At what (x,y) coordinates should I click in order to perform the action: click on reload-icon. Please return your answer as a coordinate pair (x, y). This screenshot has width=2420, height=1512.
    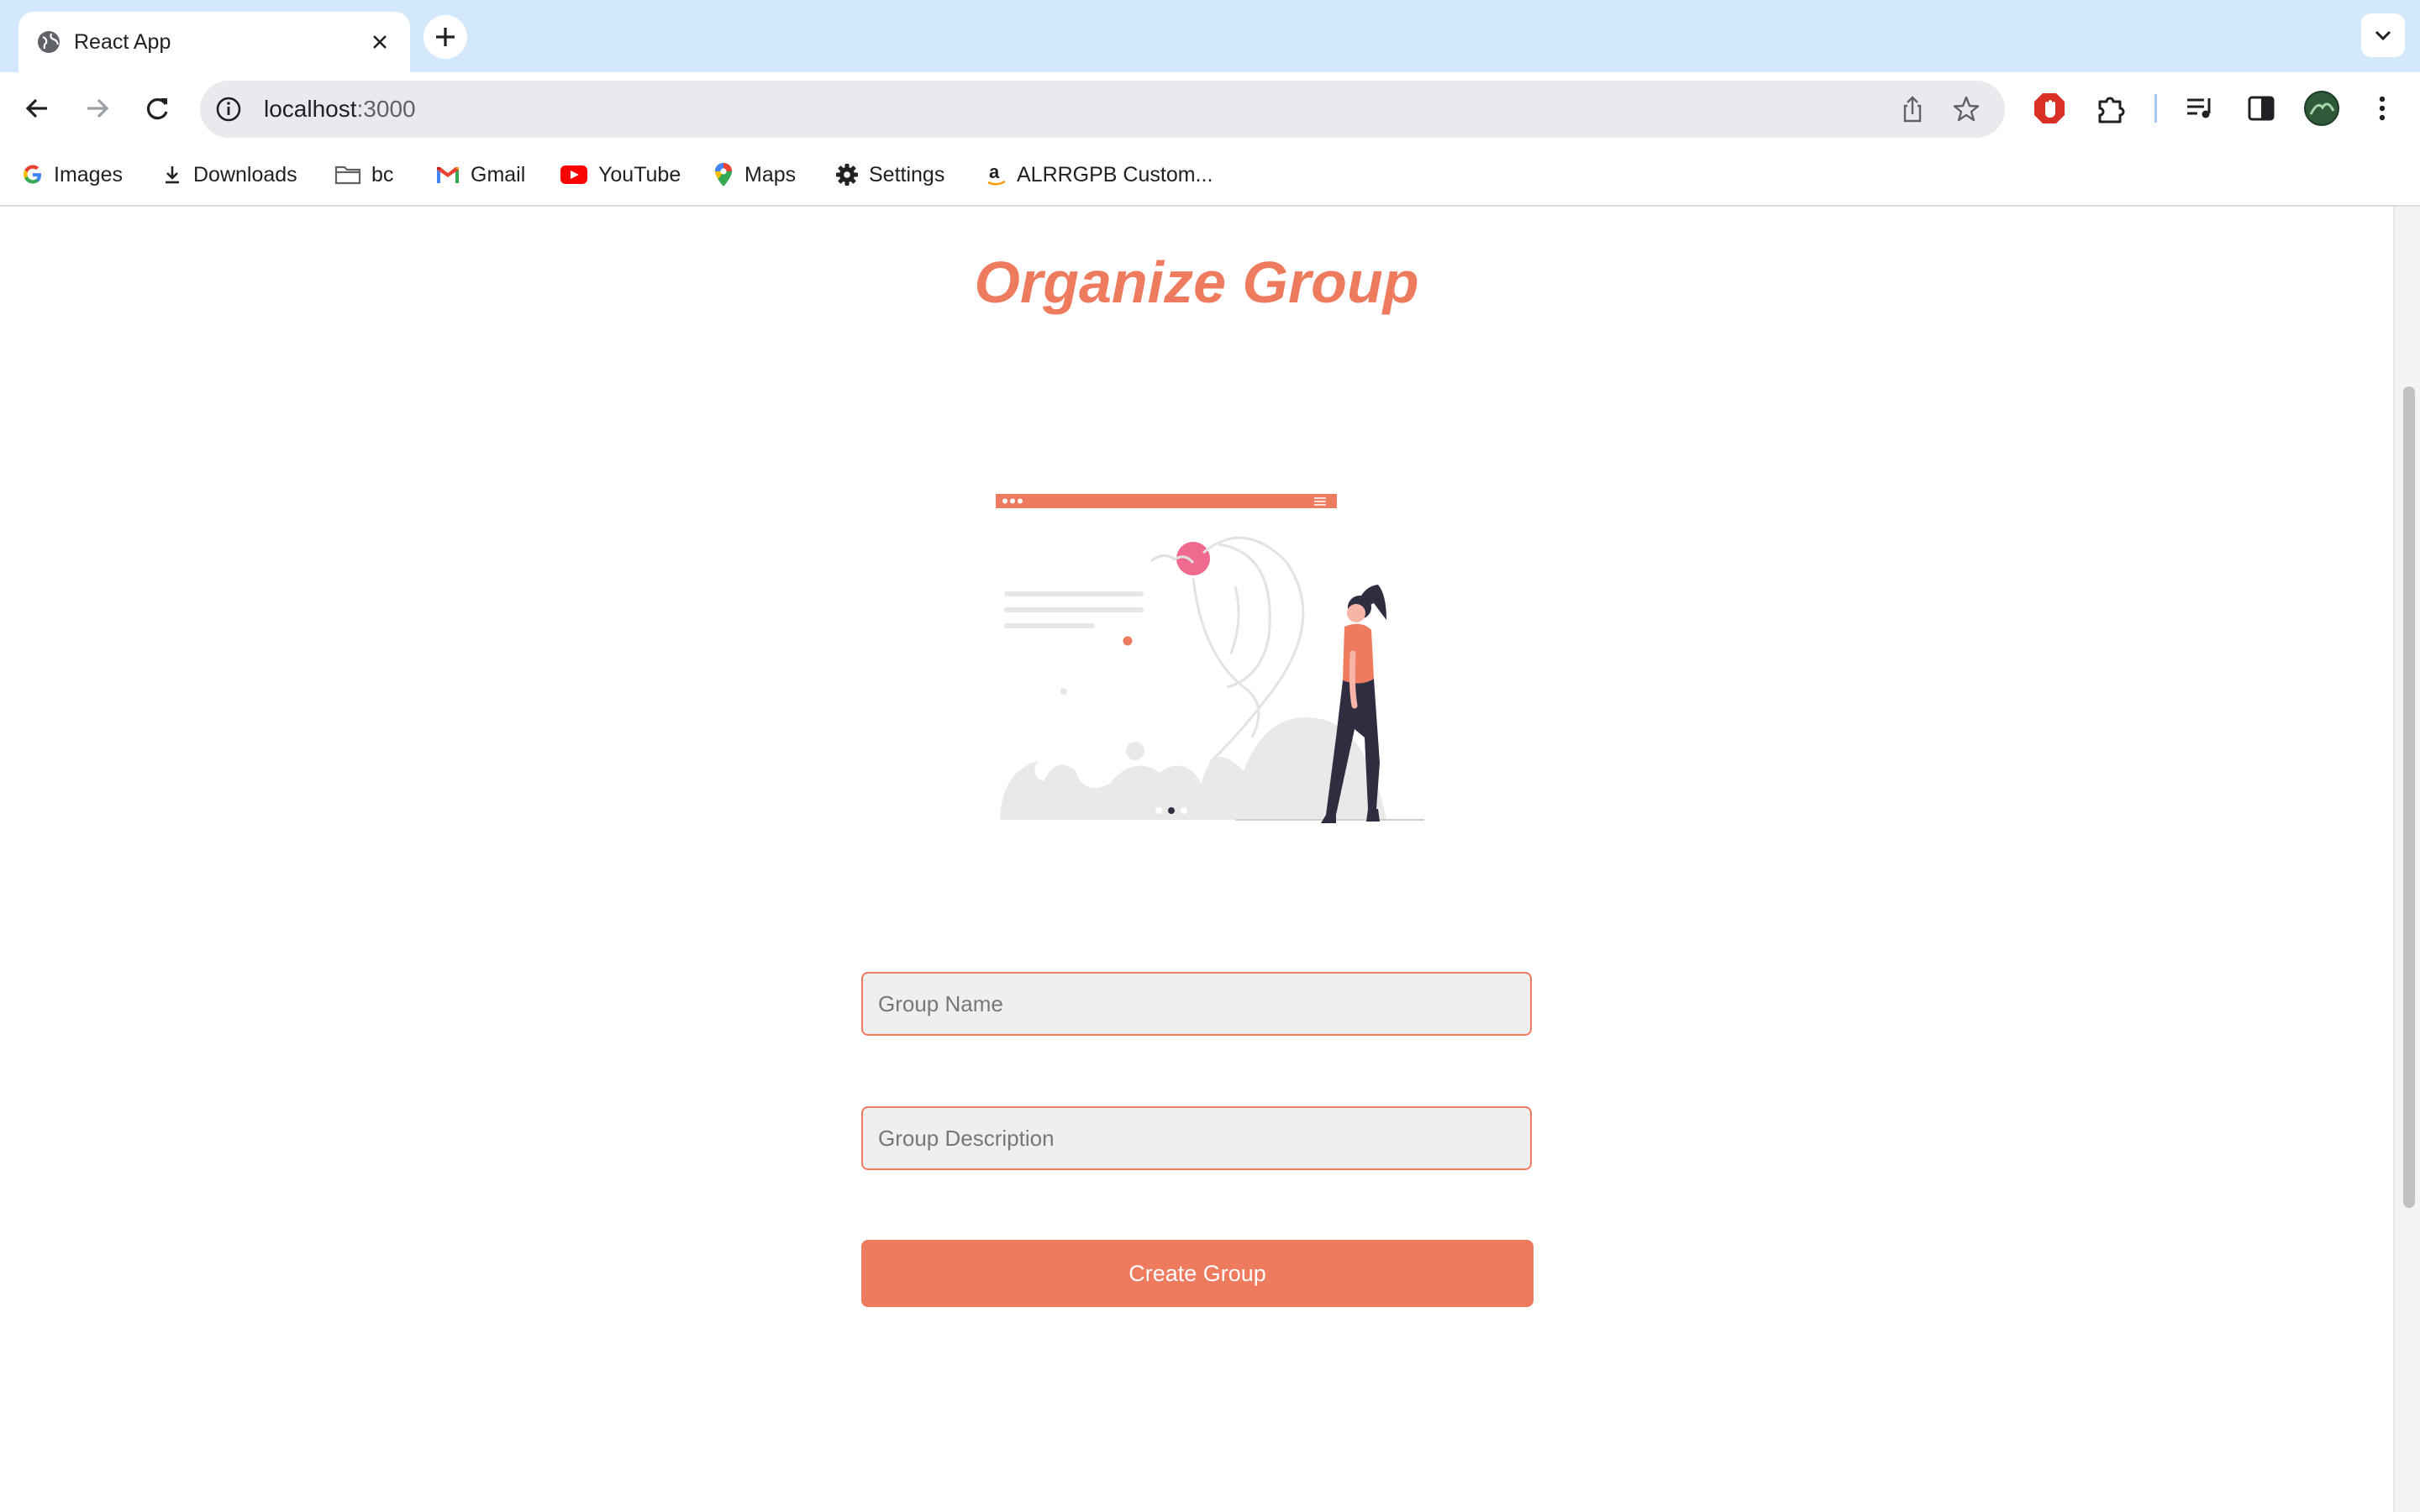
    Looking at the image, I should click on (157, 108).